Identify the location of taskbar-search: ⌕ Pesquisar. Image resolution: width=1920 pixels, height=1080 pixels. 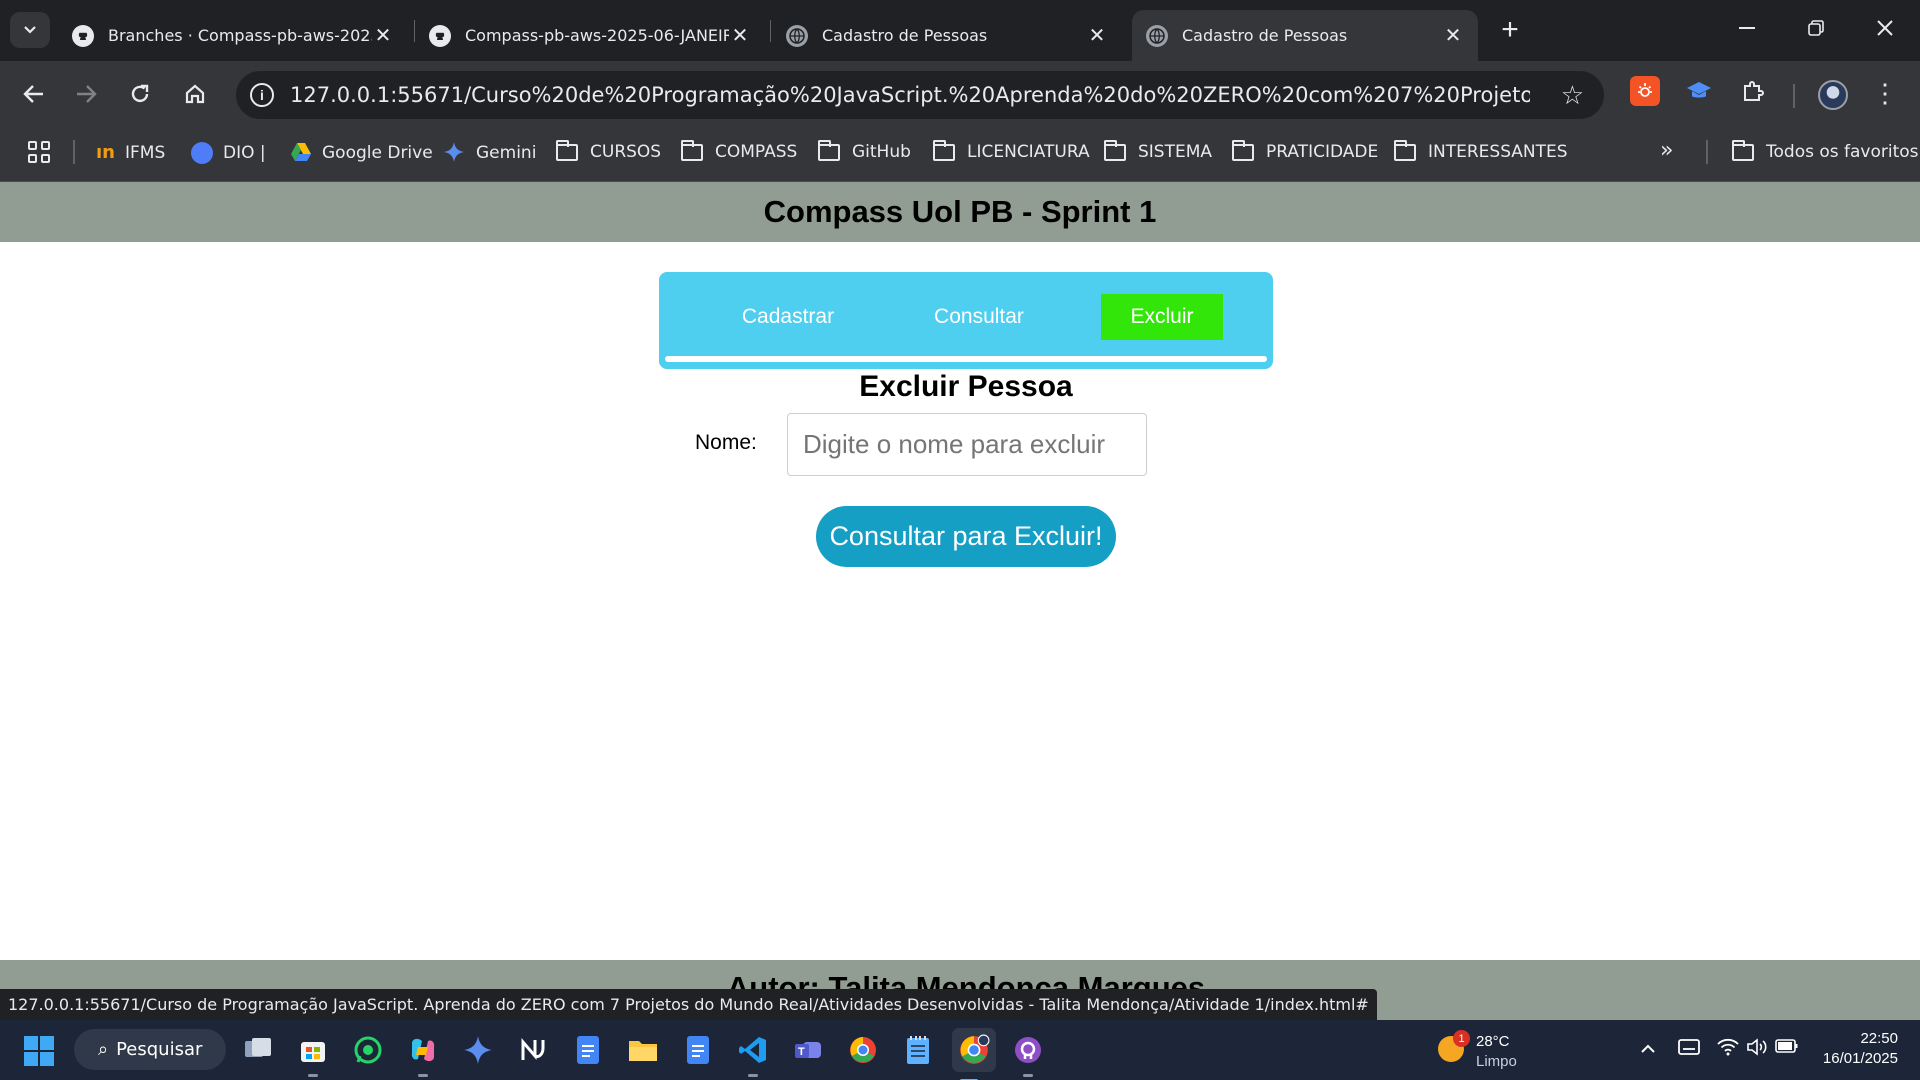
(150, 1049).